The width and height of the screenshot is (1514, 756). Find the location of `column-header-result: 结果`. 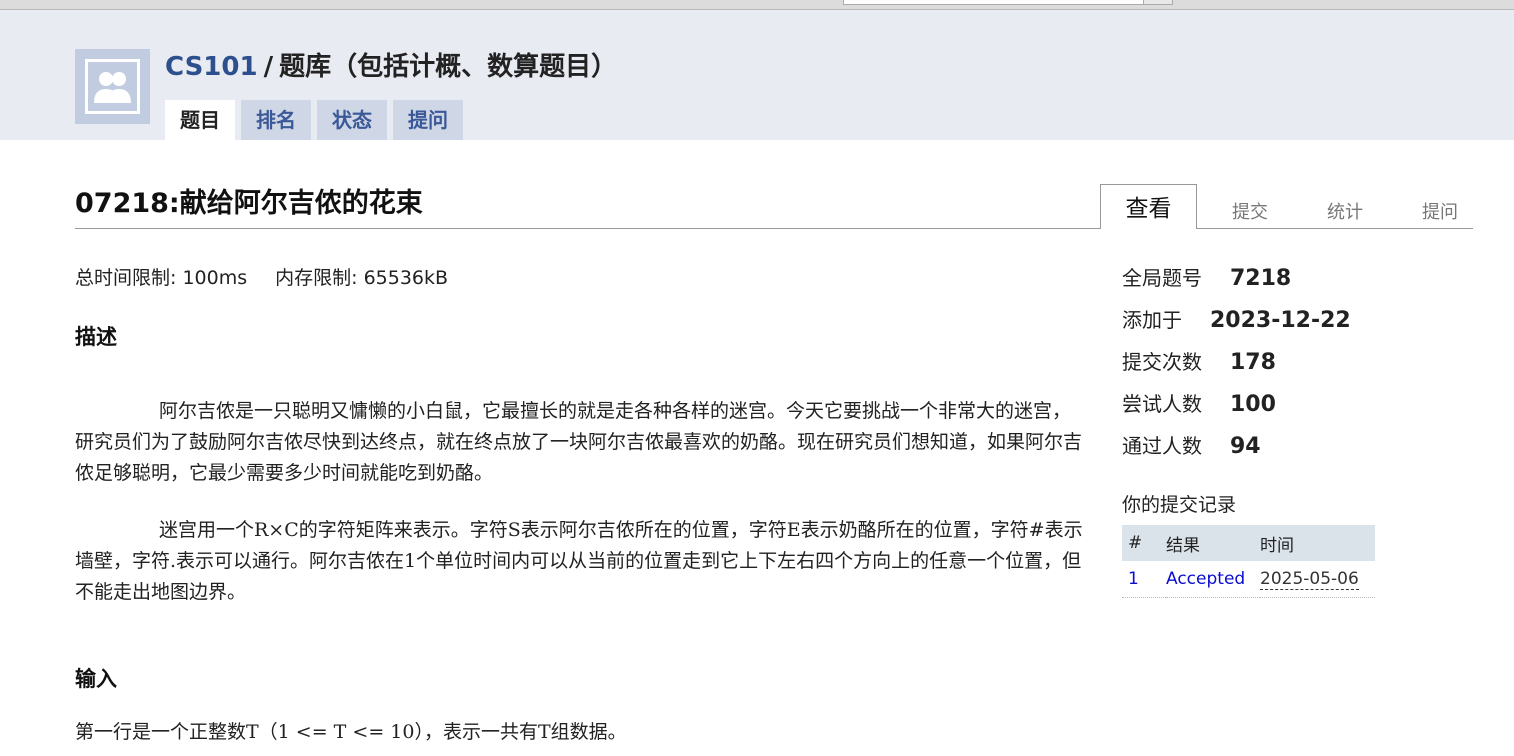

column-header-result: 结果 is located at coordinates (1213, 543).